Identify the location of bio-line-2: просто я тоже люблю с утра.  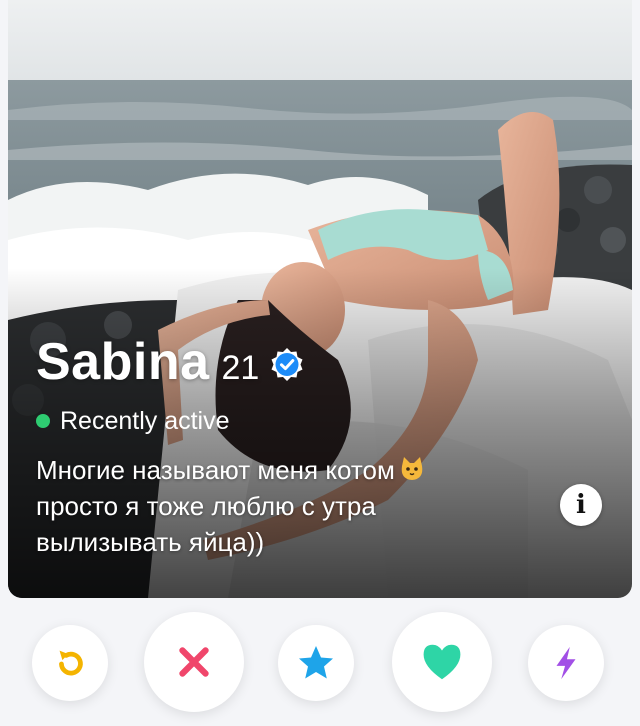
(206, 506).